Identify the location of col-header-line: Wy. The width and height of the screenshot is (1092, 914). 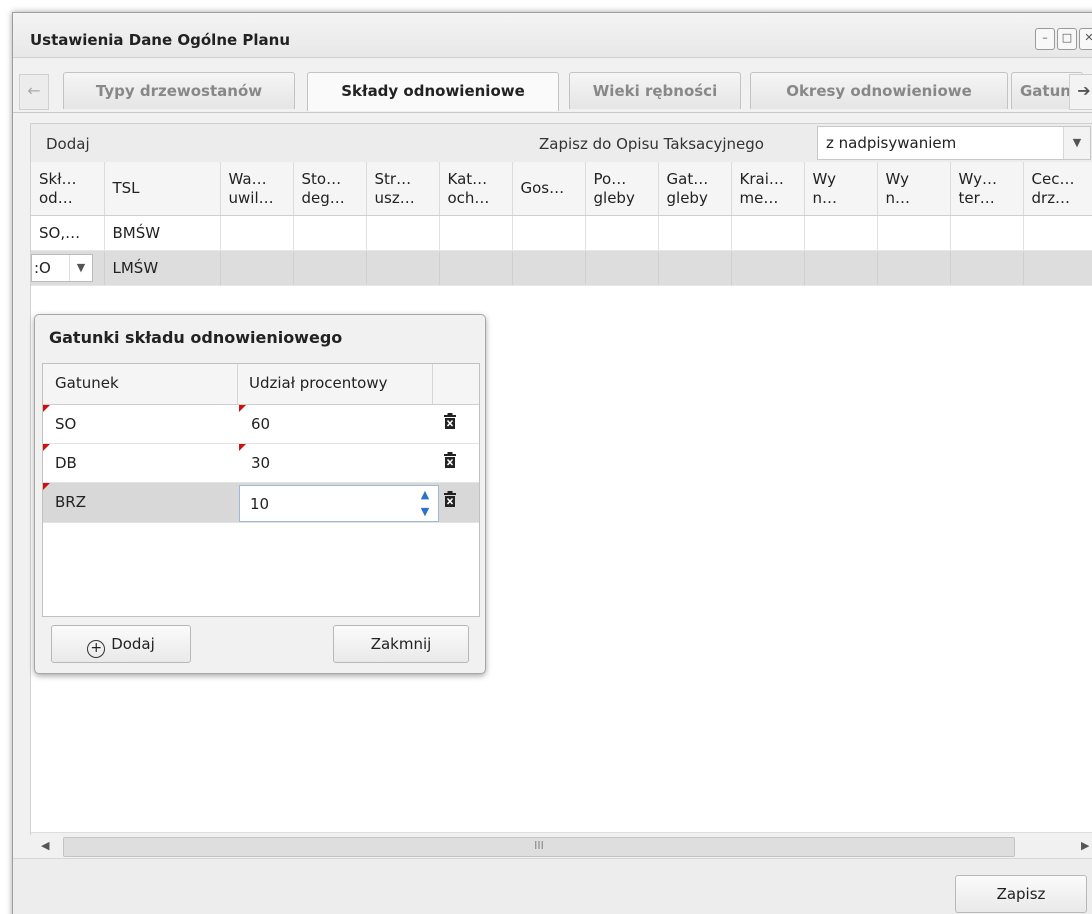
(897, 178).